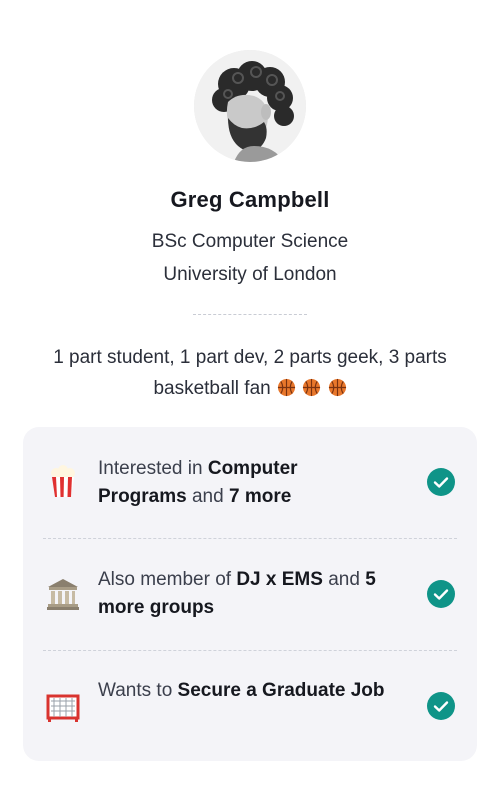  Describe the element at coordinates (260, 496) in the screenshot. I see `detail-highlight-more: 7 more` at that location.